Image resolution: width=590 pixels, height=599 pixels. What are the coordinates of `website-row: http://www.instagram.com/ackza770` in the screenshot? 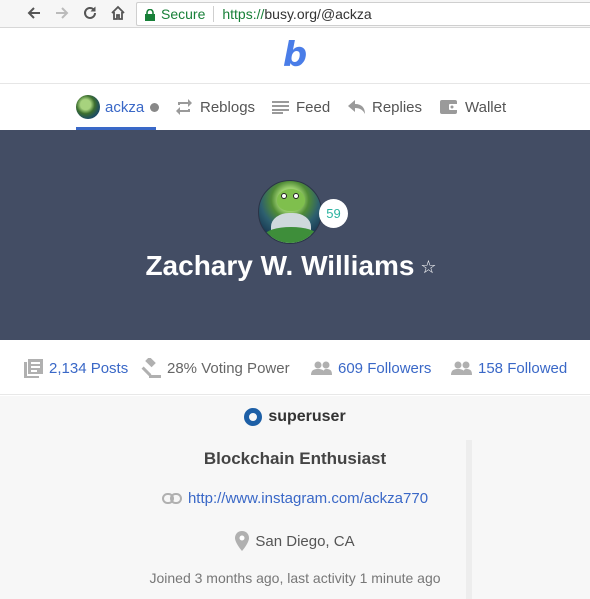 It's located at (295, 498).